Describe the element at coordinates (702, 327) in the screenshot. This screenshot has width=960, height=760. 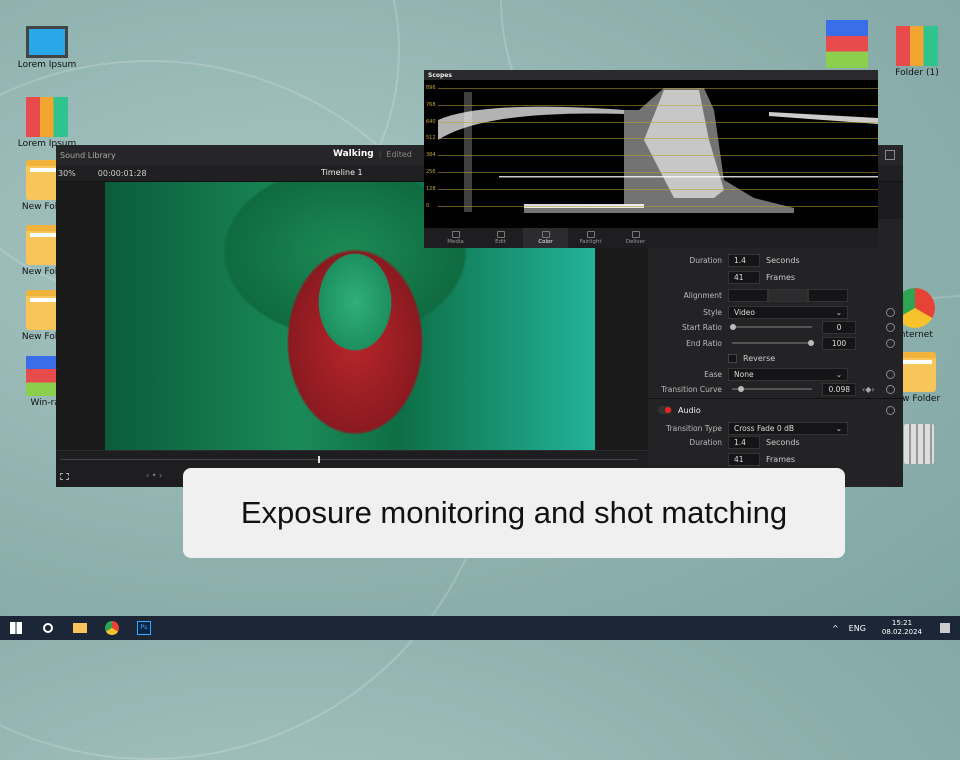
I see `start-ratio-label: Start Ratio` at that location.